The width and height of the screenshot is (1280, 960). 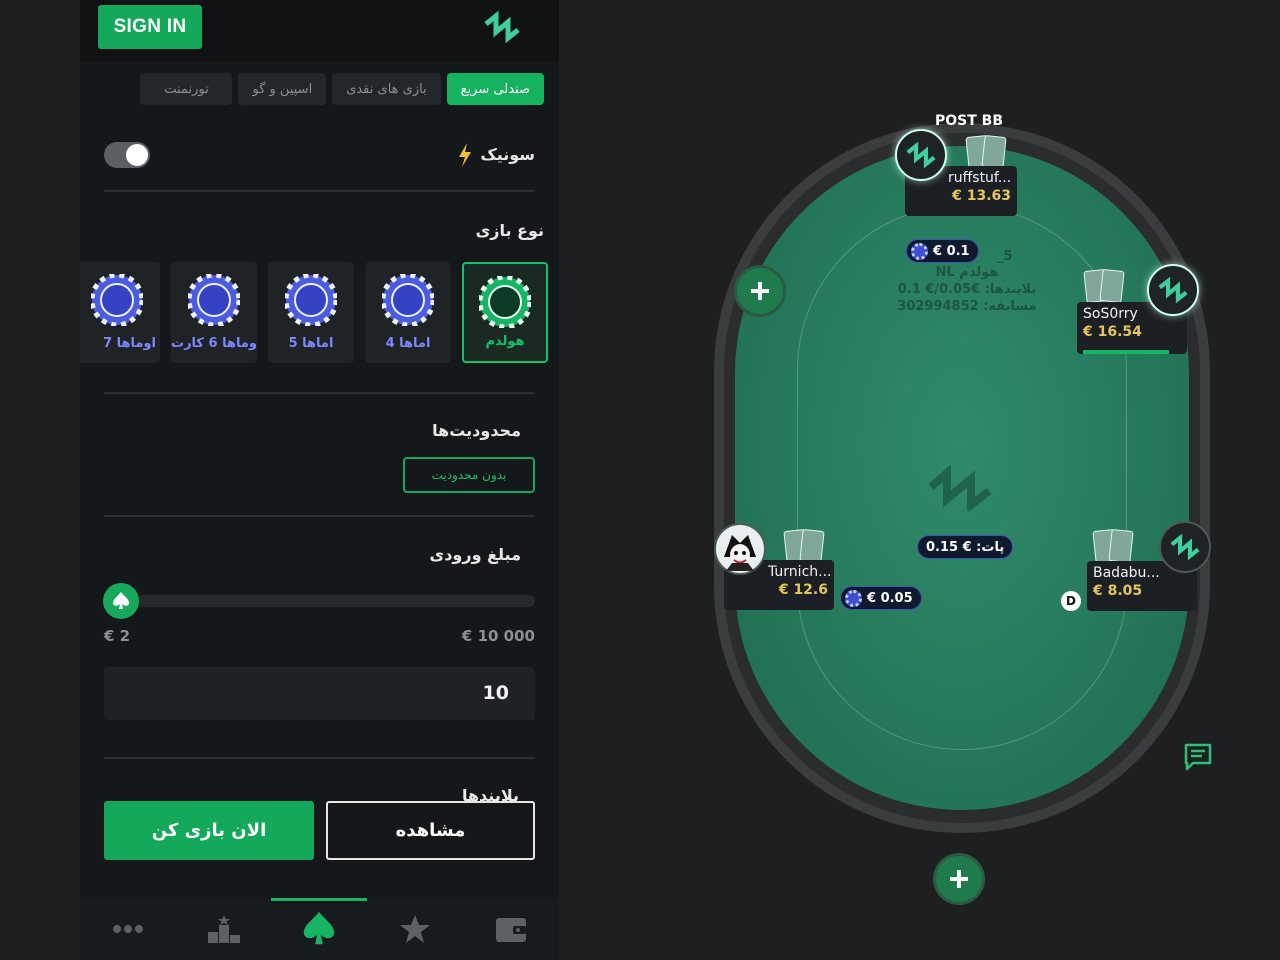 What do you see at coordinates (505, 341) in the screenshot?
I see `game-type-label: هولدم` at bounding box center [505, 341].